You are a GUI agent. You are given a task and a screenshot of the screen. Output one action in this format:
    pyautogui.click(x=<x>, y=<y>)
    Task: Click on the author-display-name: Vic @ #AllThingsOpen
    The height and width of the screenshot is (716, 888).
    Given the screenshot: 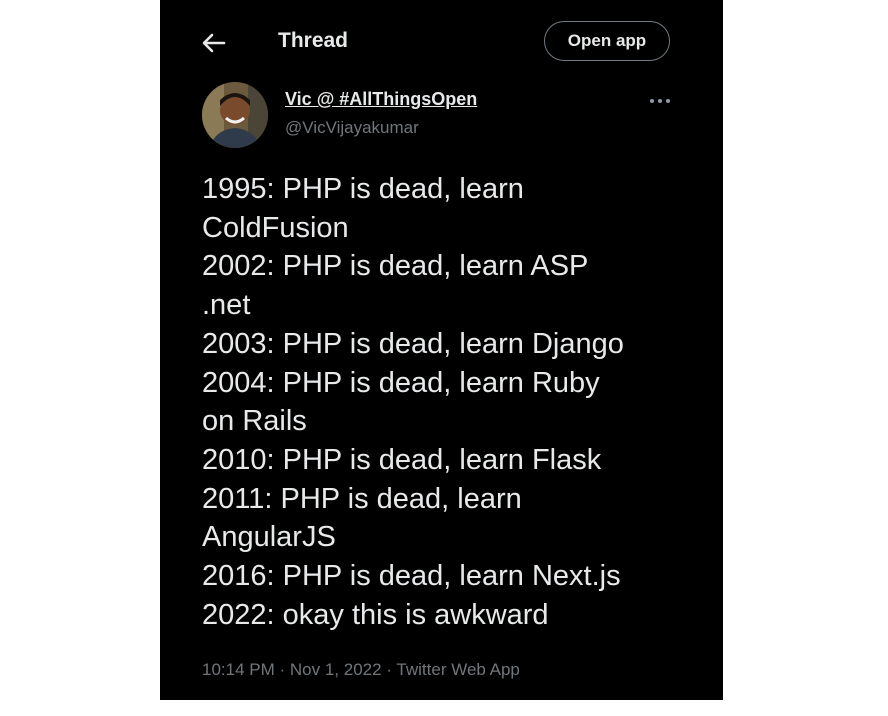 What is the action you would take?
    pyautogui.click(x=381, y=99)
    